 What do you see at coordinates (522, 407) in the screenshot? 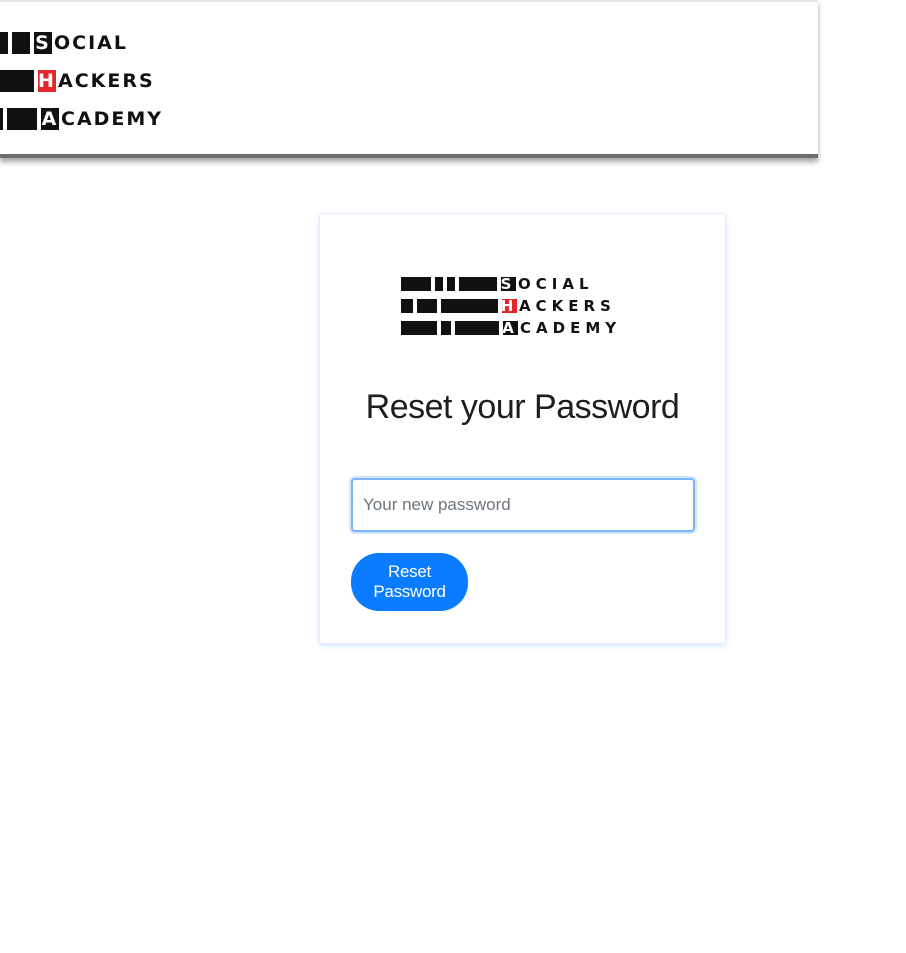
I see `page-title: Reset your Password` at bounding box center [522, 407].